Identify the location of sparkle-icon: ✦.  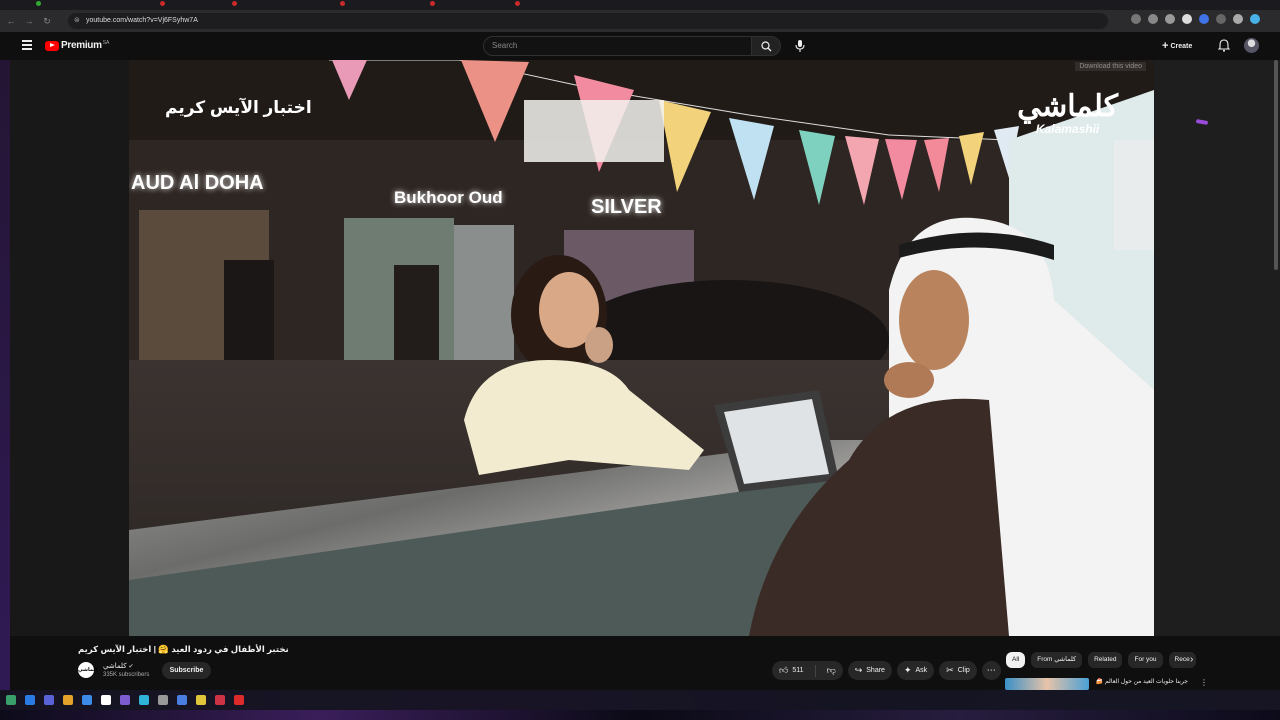
(907, 670).